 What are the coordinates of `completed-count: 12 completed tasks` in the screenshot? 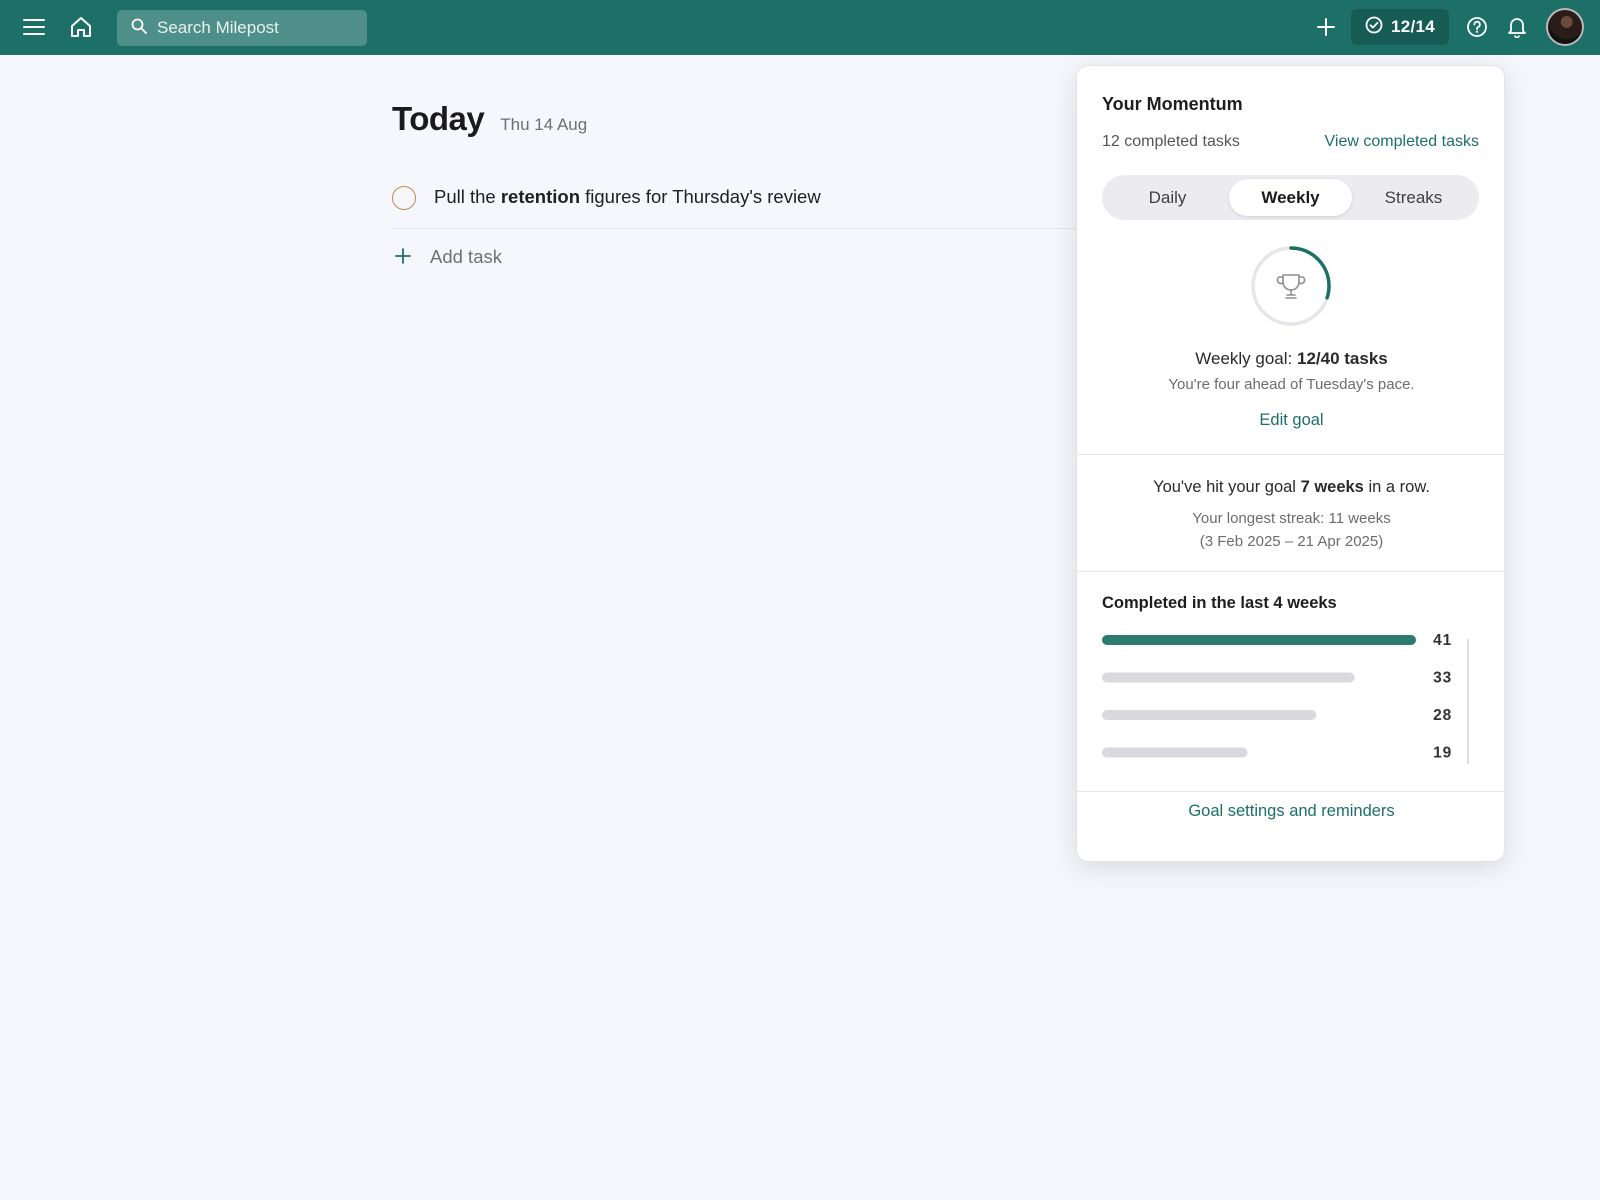 It's located at (1171, 141).